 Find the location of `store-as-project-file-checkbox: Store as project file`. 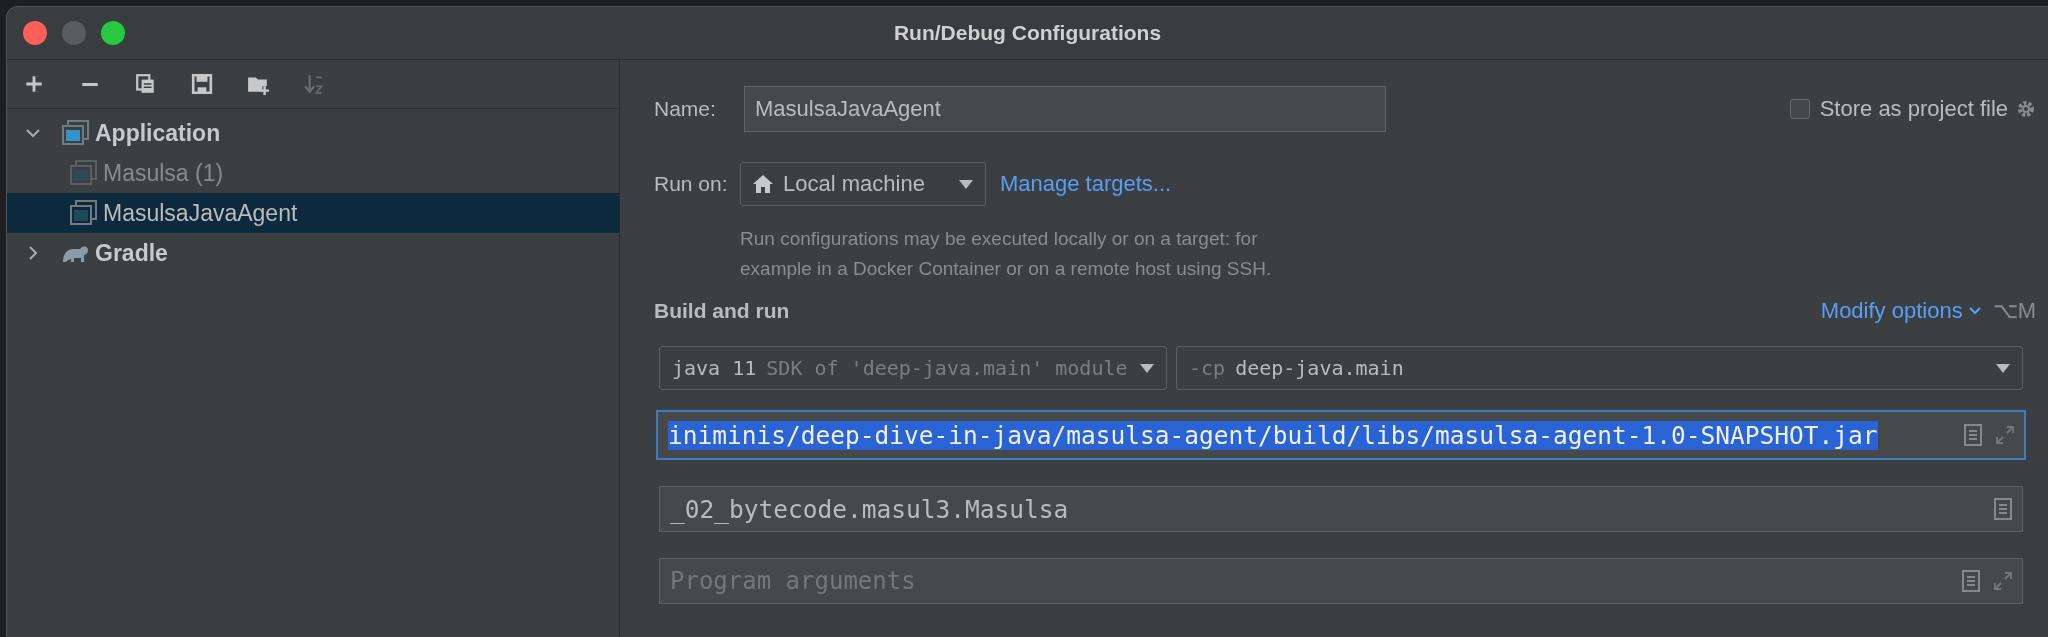

store-as-project-file-checkbox: Store as project file is located at coordinates (1898, 109).